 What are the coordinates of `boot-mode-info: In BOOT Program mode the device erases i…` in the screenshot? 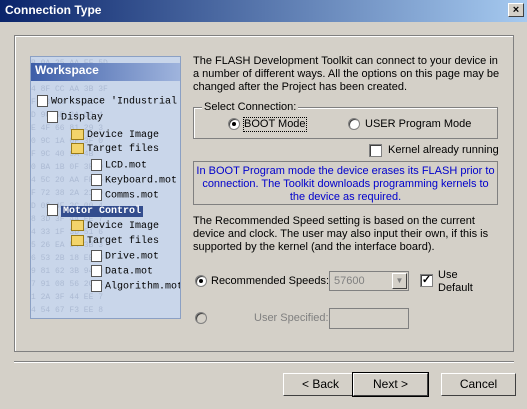 It's located at (345, 183).